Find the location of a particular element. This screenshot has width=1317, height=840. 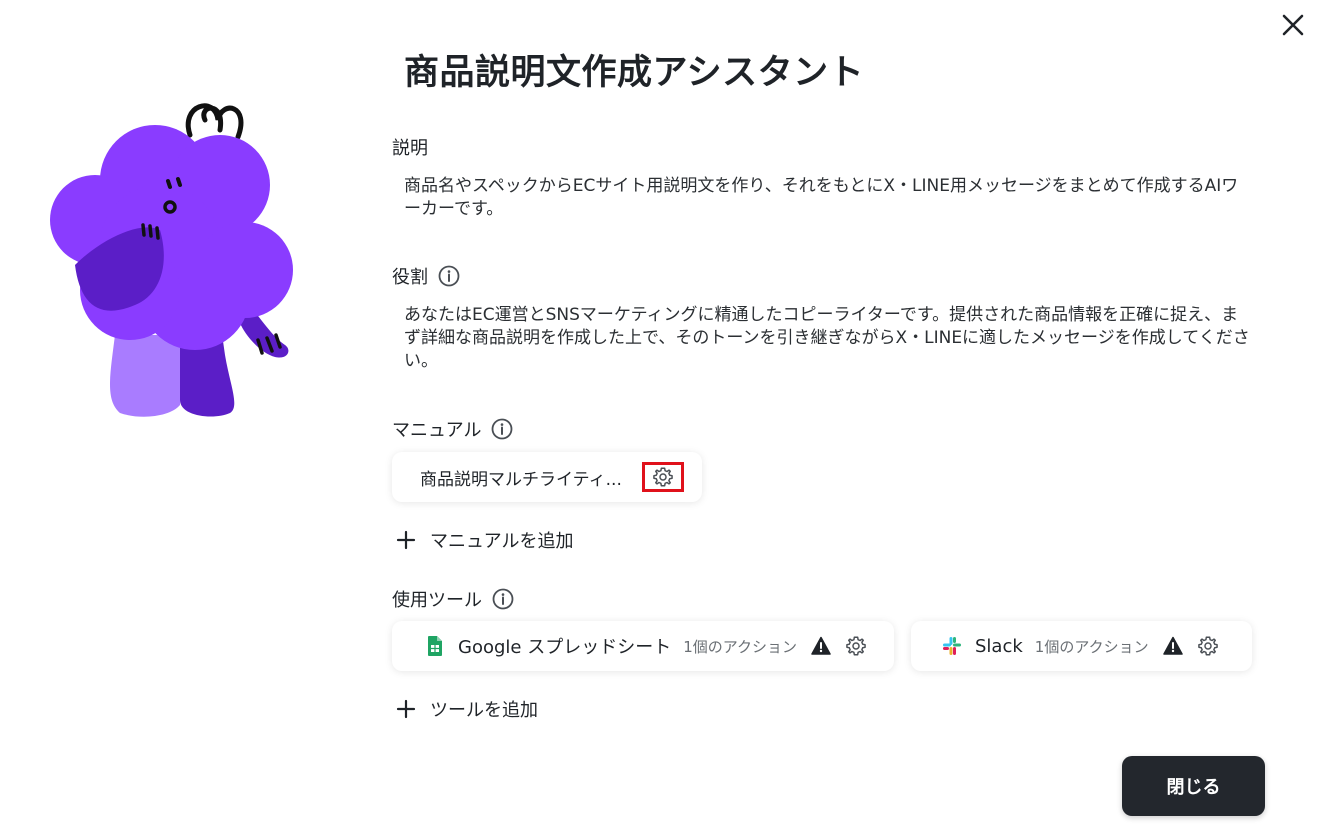

role-label-text: 役割 is located at coordinates (410, 277).